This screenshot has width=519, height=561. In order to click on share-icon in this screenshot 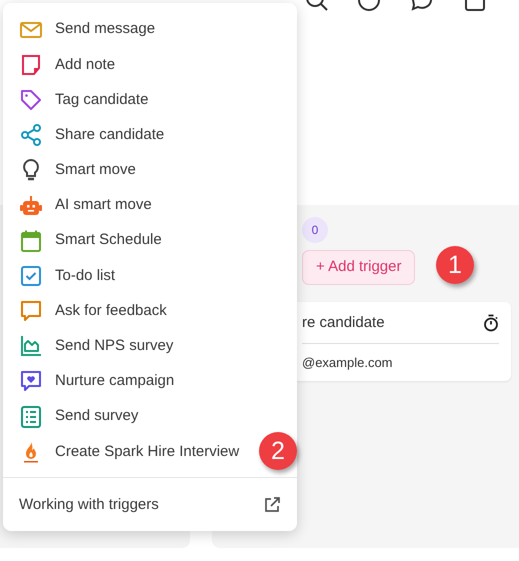, I will do `click(31, 135)`.